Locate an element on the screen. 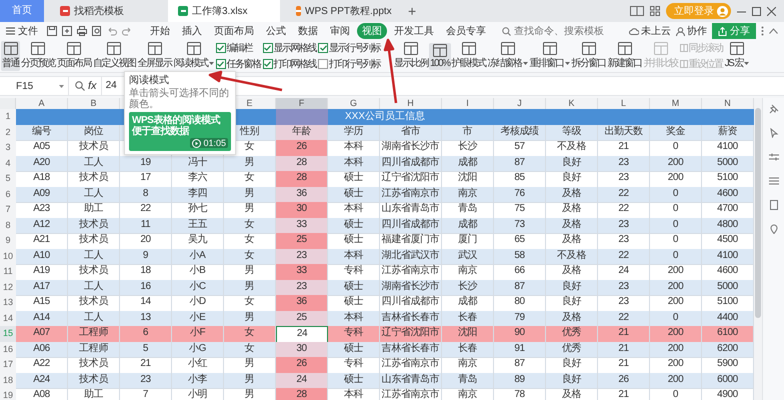 The height and width of the screenshot is (400, 784). undo-icon is located at coordinates (112, 31).